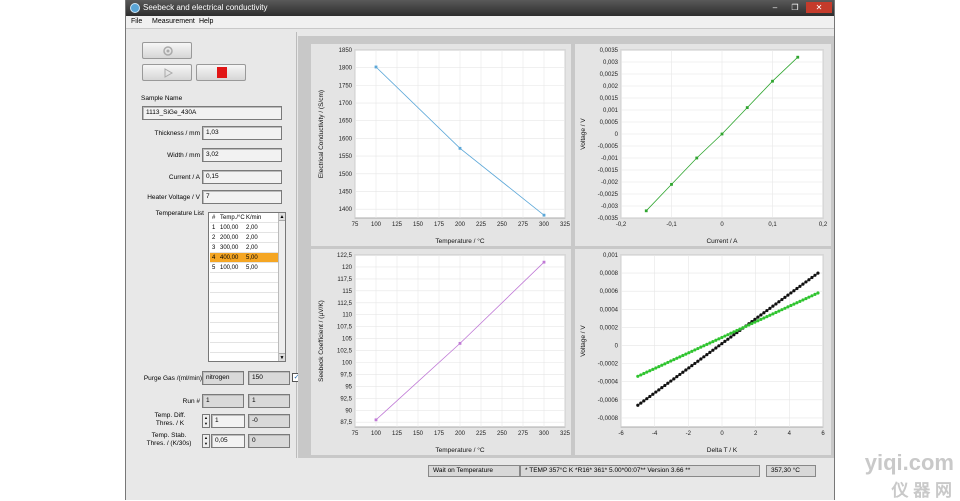  I want to click on table-cell: 200,00, so click(229, 238).